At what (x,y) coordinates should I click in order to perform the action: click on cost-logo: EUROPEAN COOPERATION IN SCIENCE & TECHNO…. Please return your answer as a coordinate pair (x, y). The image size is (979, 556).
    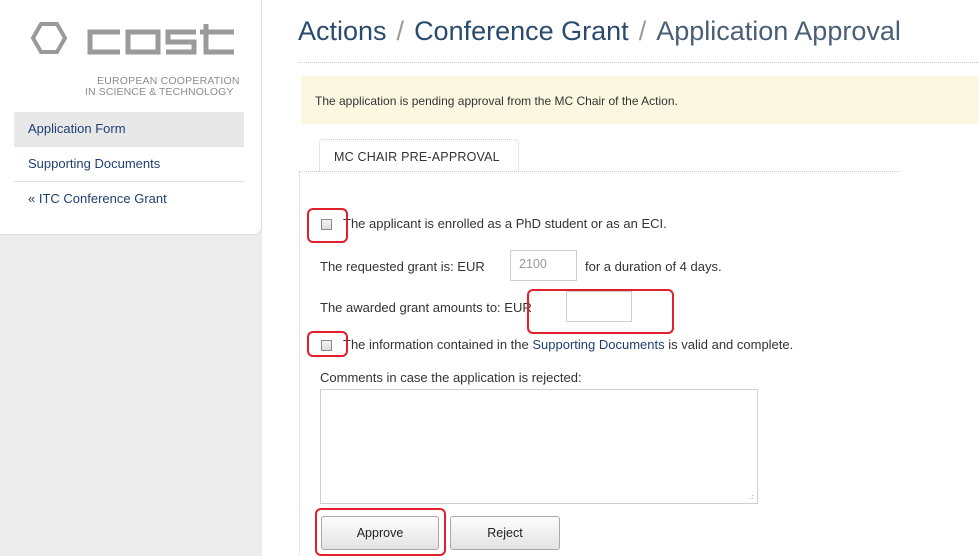
    Looking at the image, I should click on (135, 58).